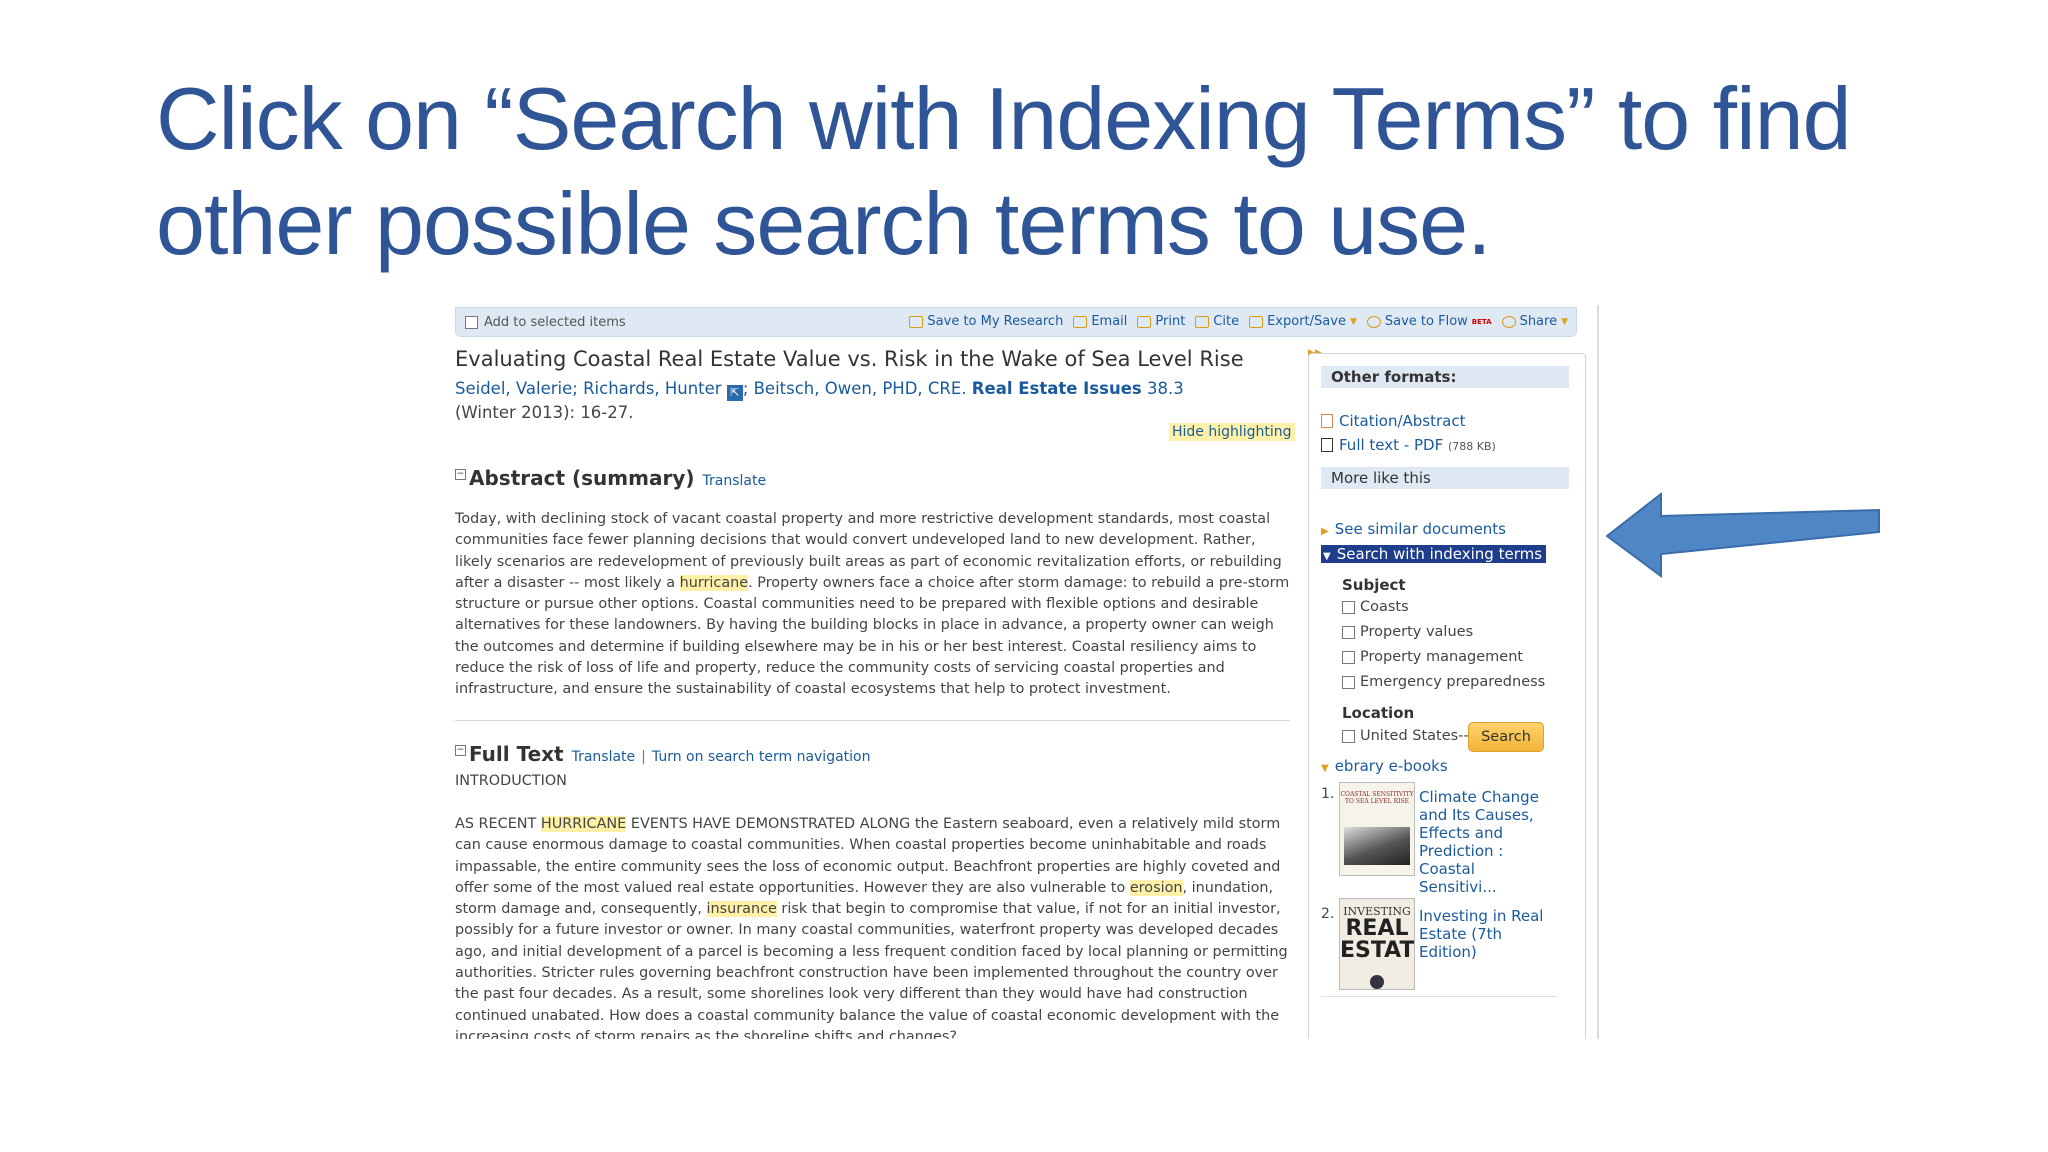 Image resolution: width=2048 pixels, height=1152 pixels. I want to click on fulltext-pdf-link: Full text - PDF (788 KB), so click(1408, 445).